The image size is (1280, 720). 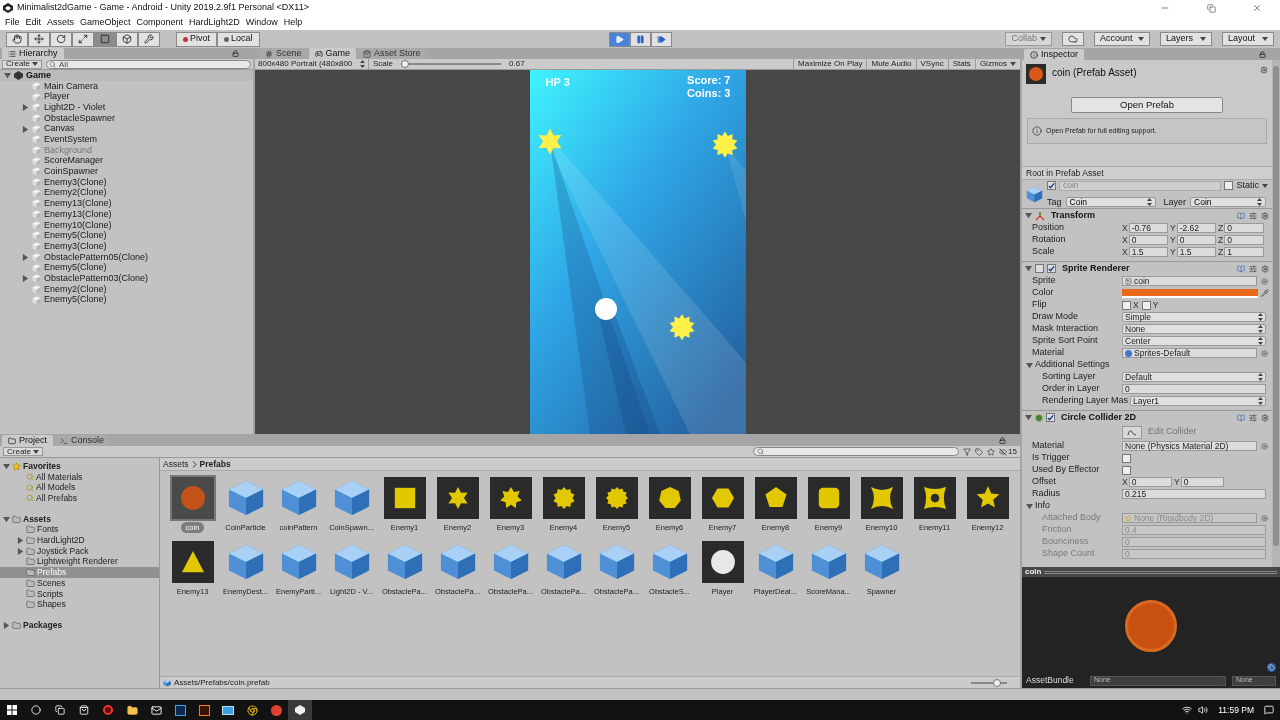 I want to click on resolution-dropdown: 800x480 Portrait (480x800, so click(x=312, y=64).